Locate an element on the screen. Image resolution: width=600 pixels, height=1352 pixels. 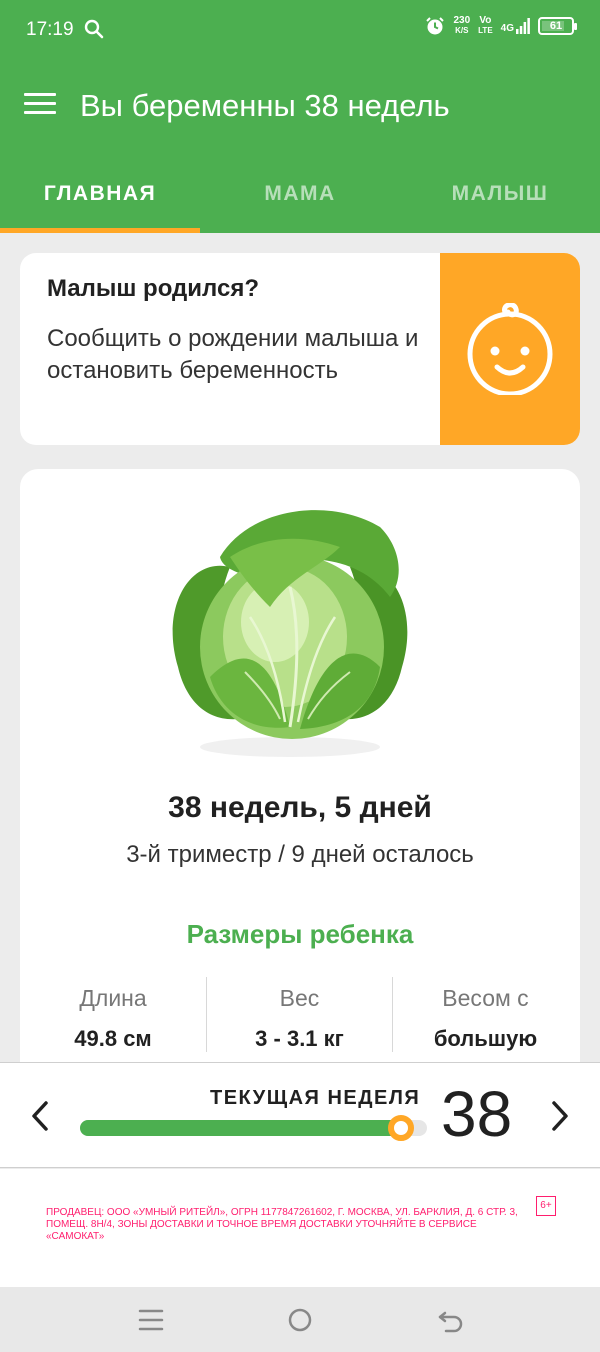
volte-top: Vo is located at coordinates (485, 20).